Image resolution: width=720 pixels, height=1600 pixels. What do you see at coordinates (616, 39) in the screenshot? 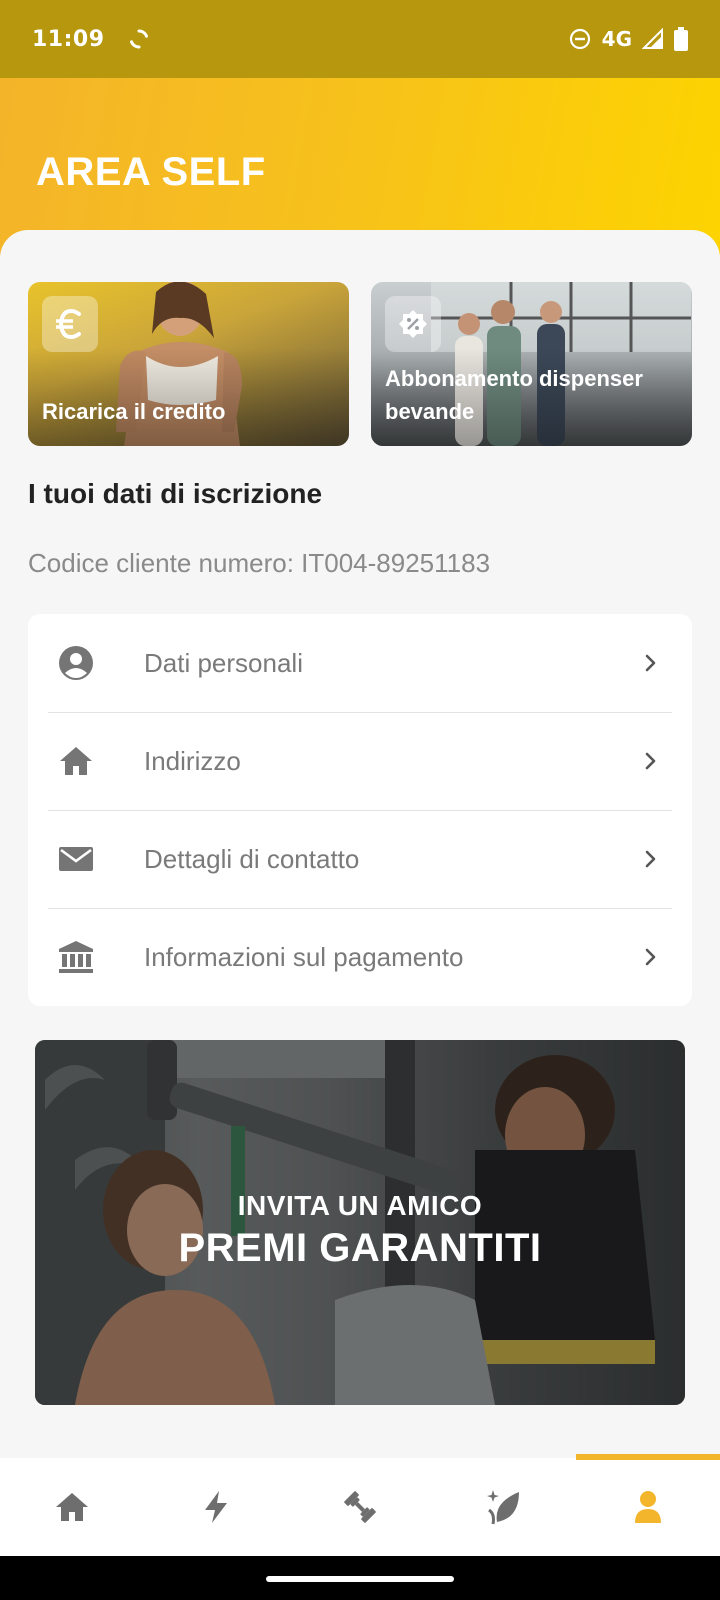
I see `network-type: 4G` at bounding box center [616, 39].